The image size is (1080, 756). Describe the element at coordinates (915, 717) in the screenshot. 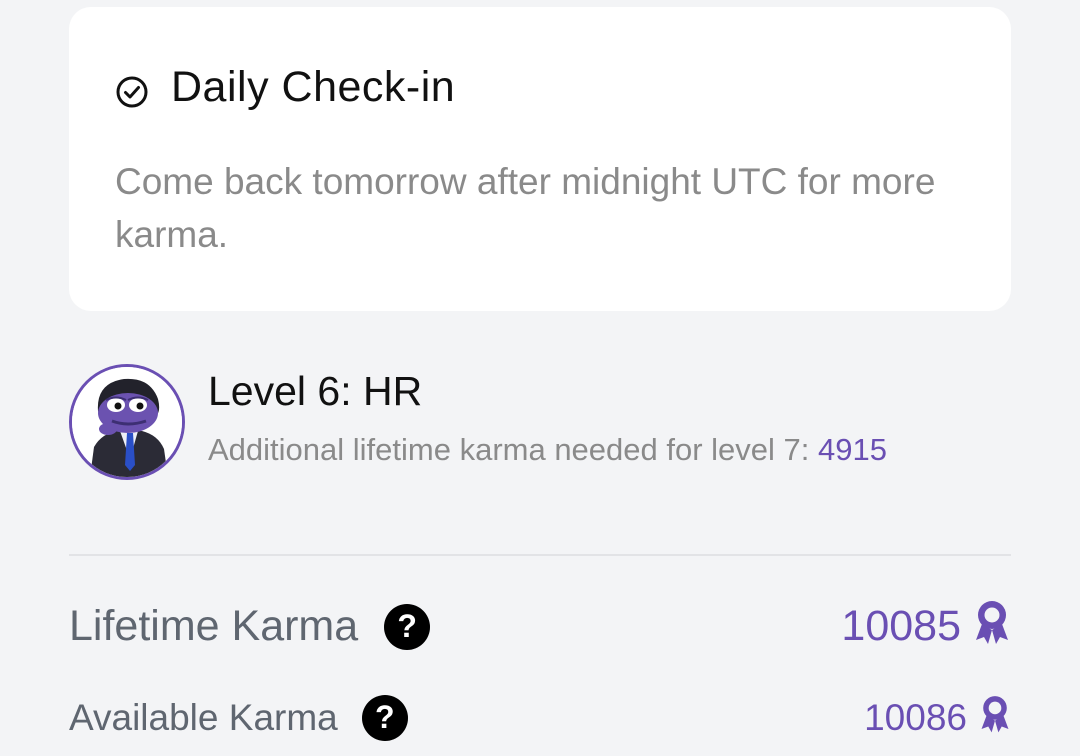

I see `available-karma-value: 10086` at that location.